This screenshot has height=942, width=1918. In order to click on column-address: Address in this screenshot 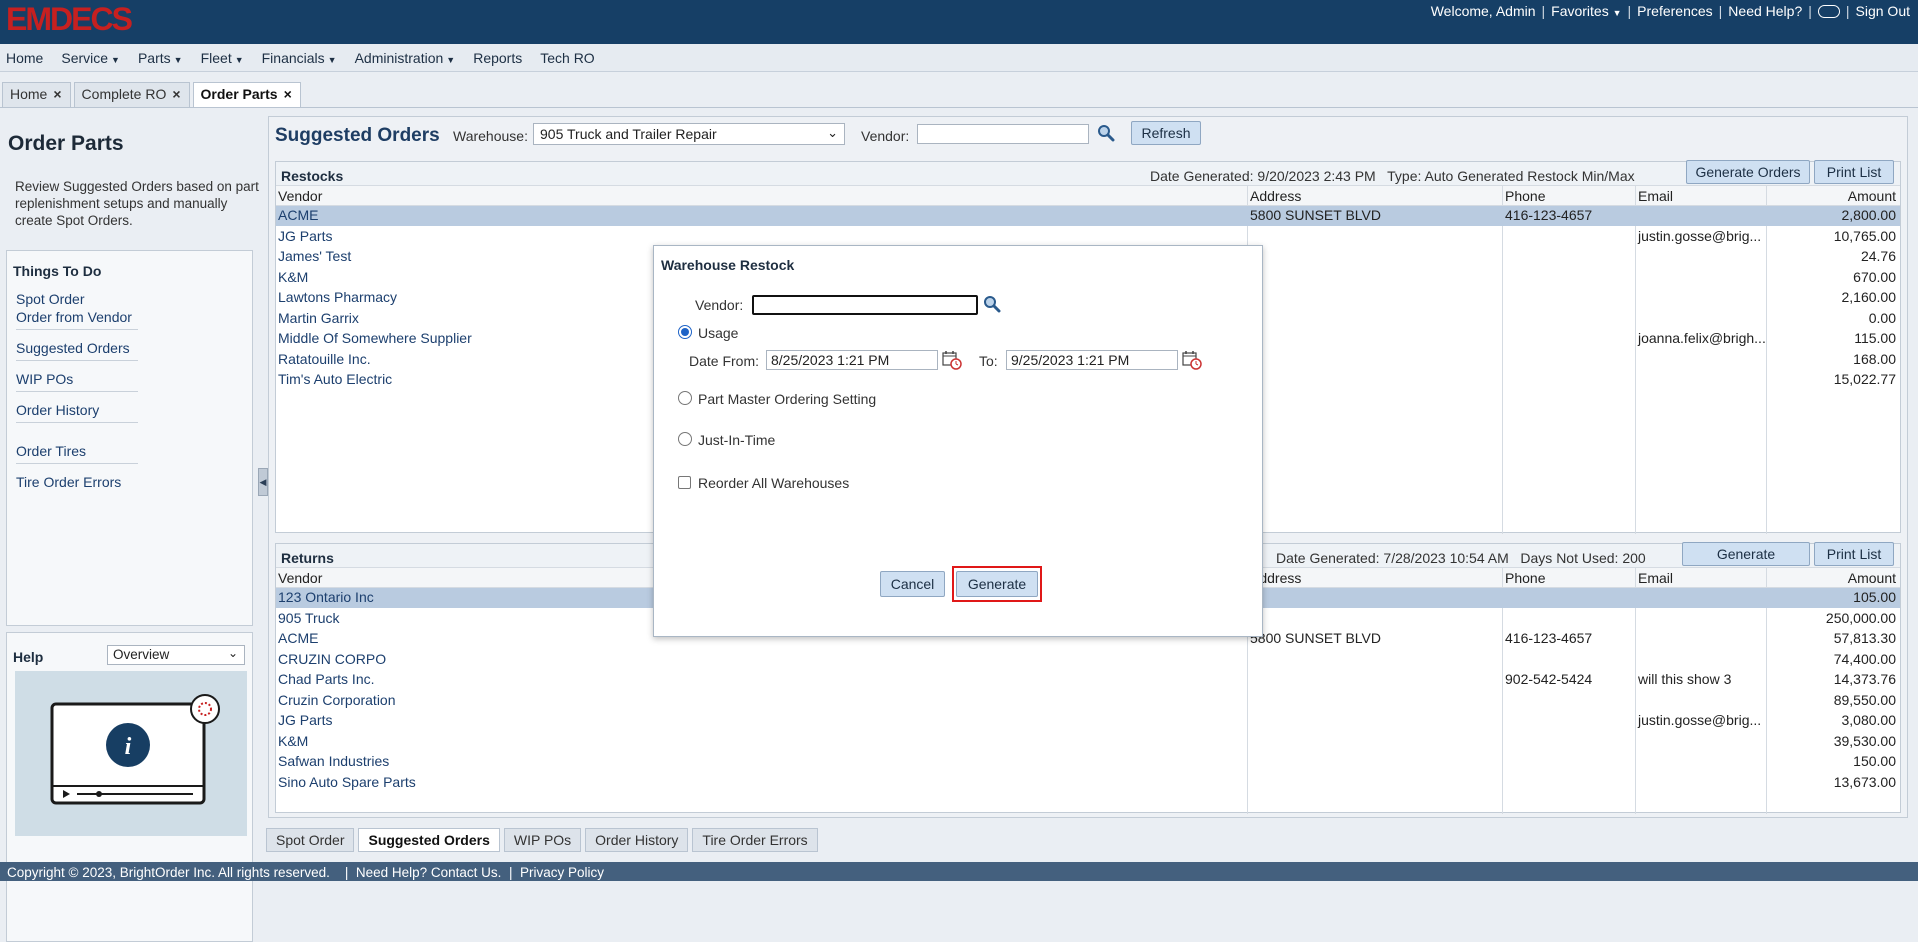, I will do `click(1275, 196)`.